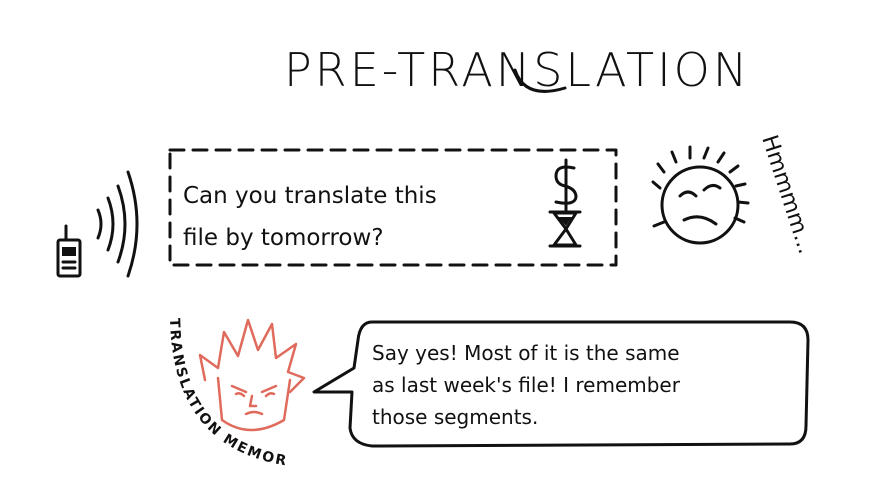 The image size is (890, 502). I want to click on dollar-icon, so click(566, 185).